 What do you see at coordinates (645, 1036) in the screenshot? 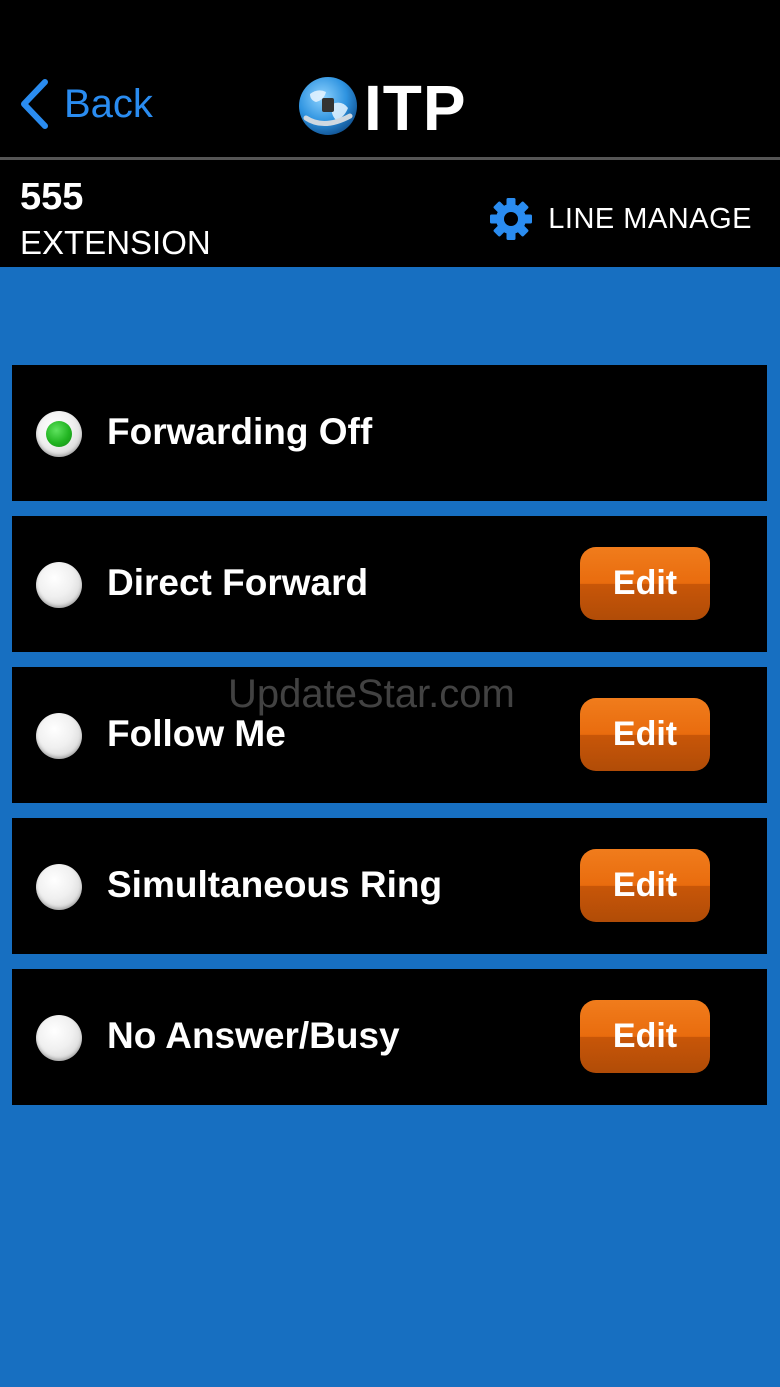
I see `edit-button-no-answer-busy: Edit` at bounding box center [645, 1036].